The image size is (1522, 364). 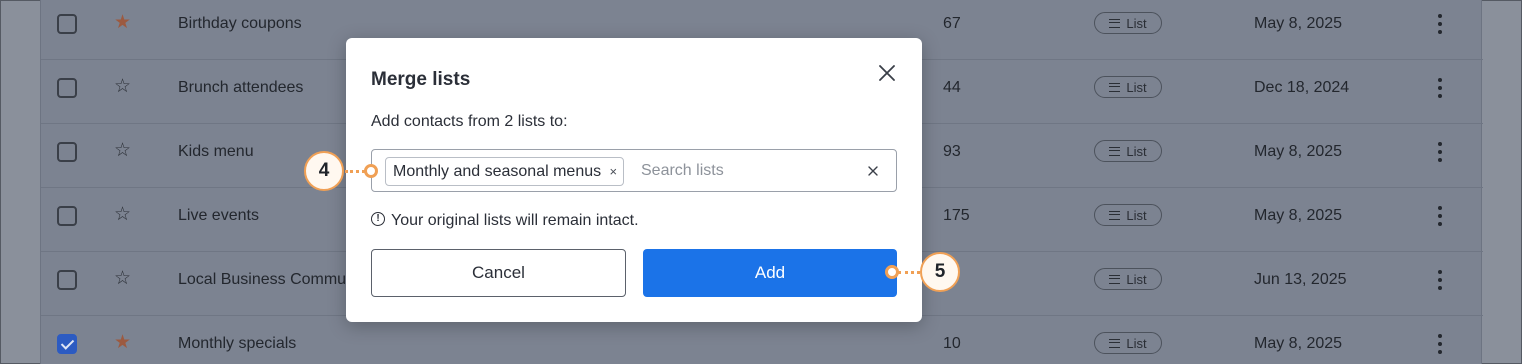 I want to click on list-name: Brunch attendees, so click(x=240, y=88).